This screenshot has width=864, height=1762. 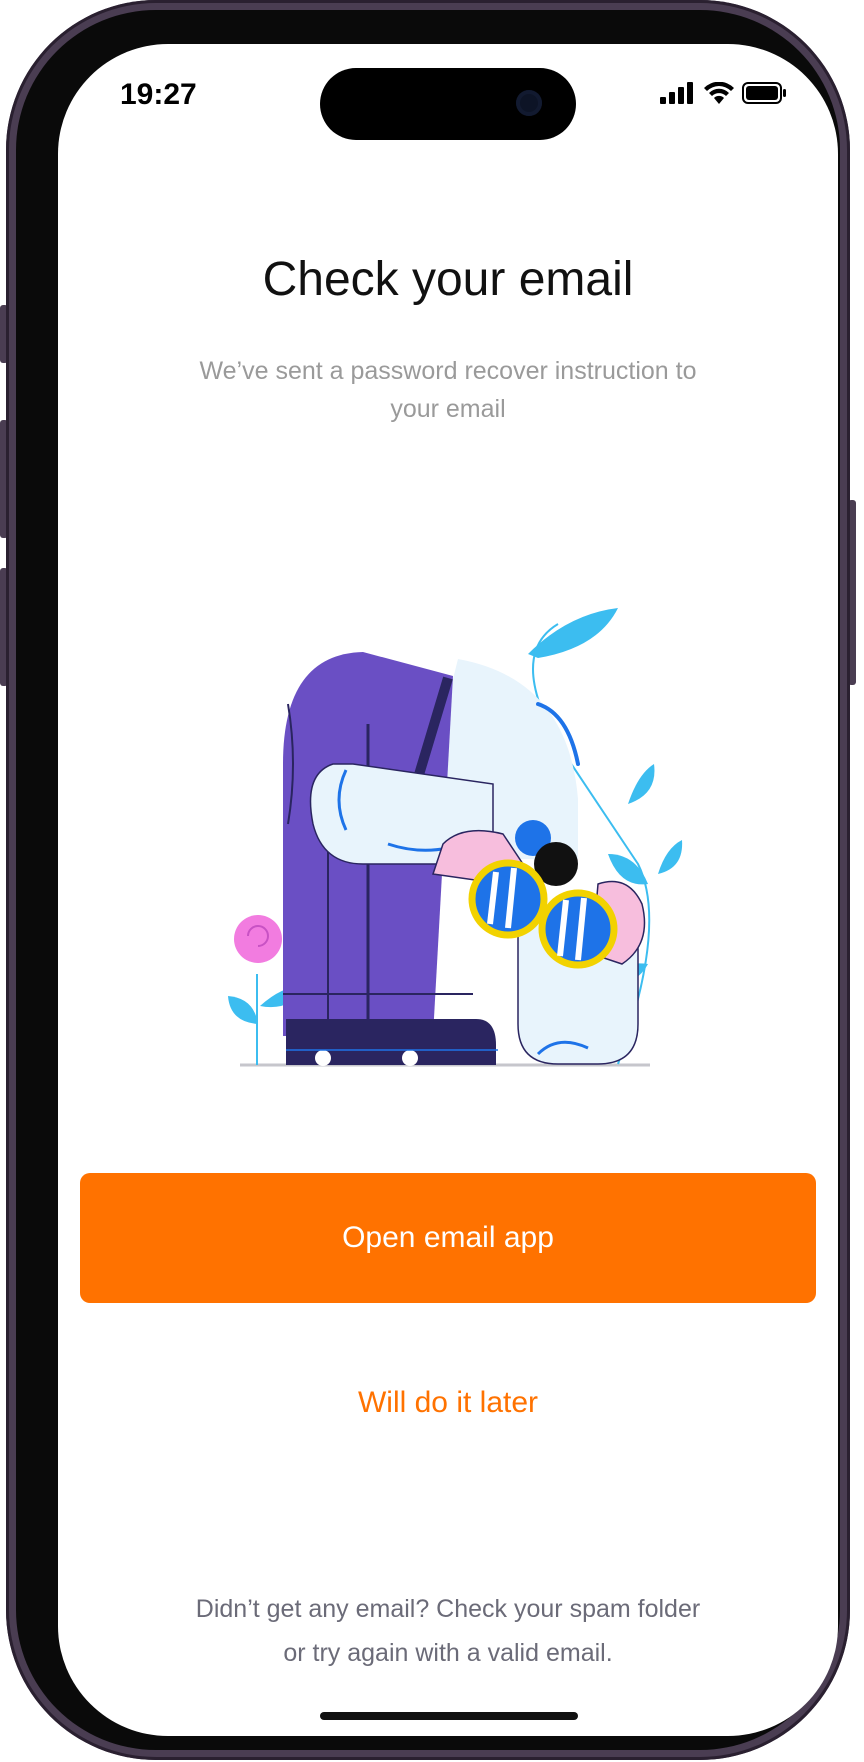 I want to click on cellular-signal-icon, so click(x=676, y=93).